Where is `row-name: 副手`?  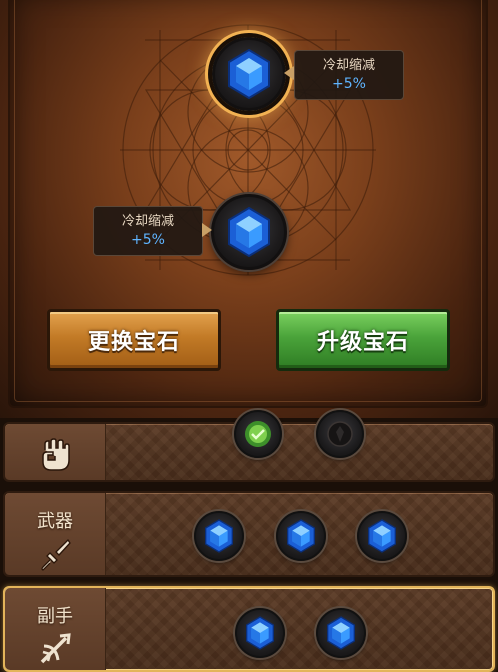
row-name: 副手 is located at coordinates (55, 616).